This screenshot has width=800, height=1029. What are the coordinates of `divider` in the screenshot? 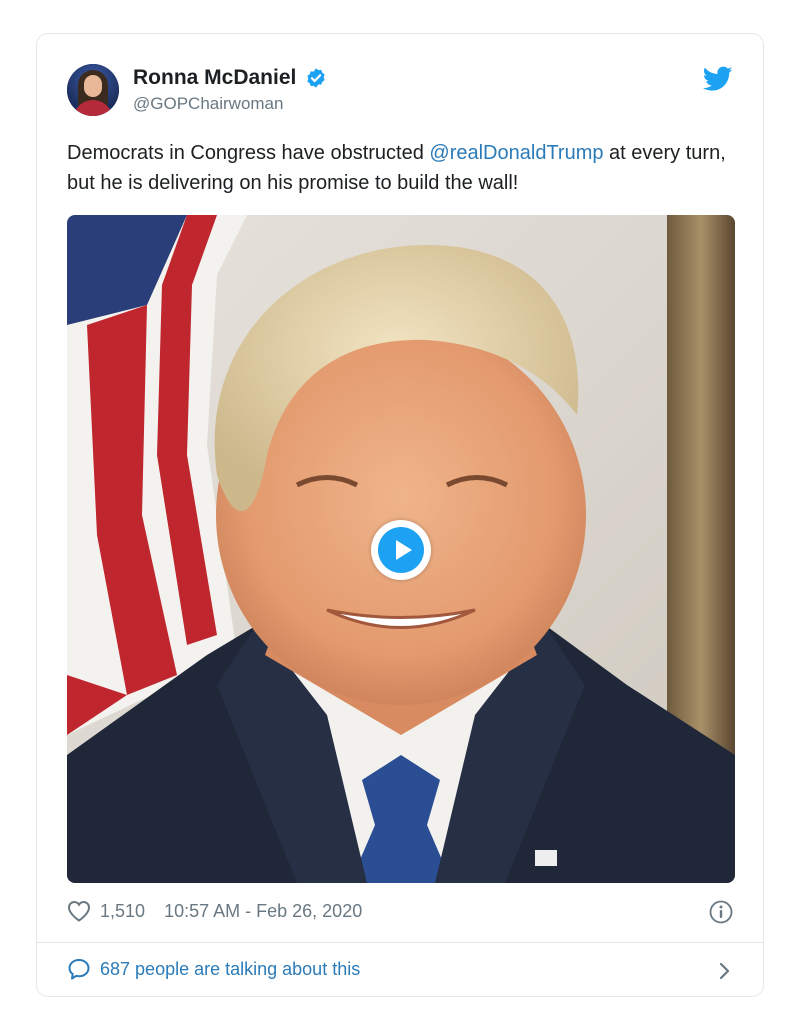 It's located at (400, 942).